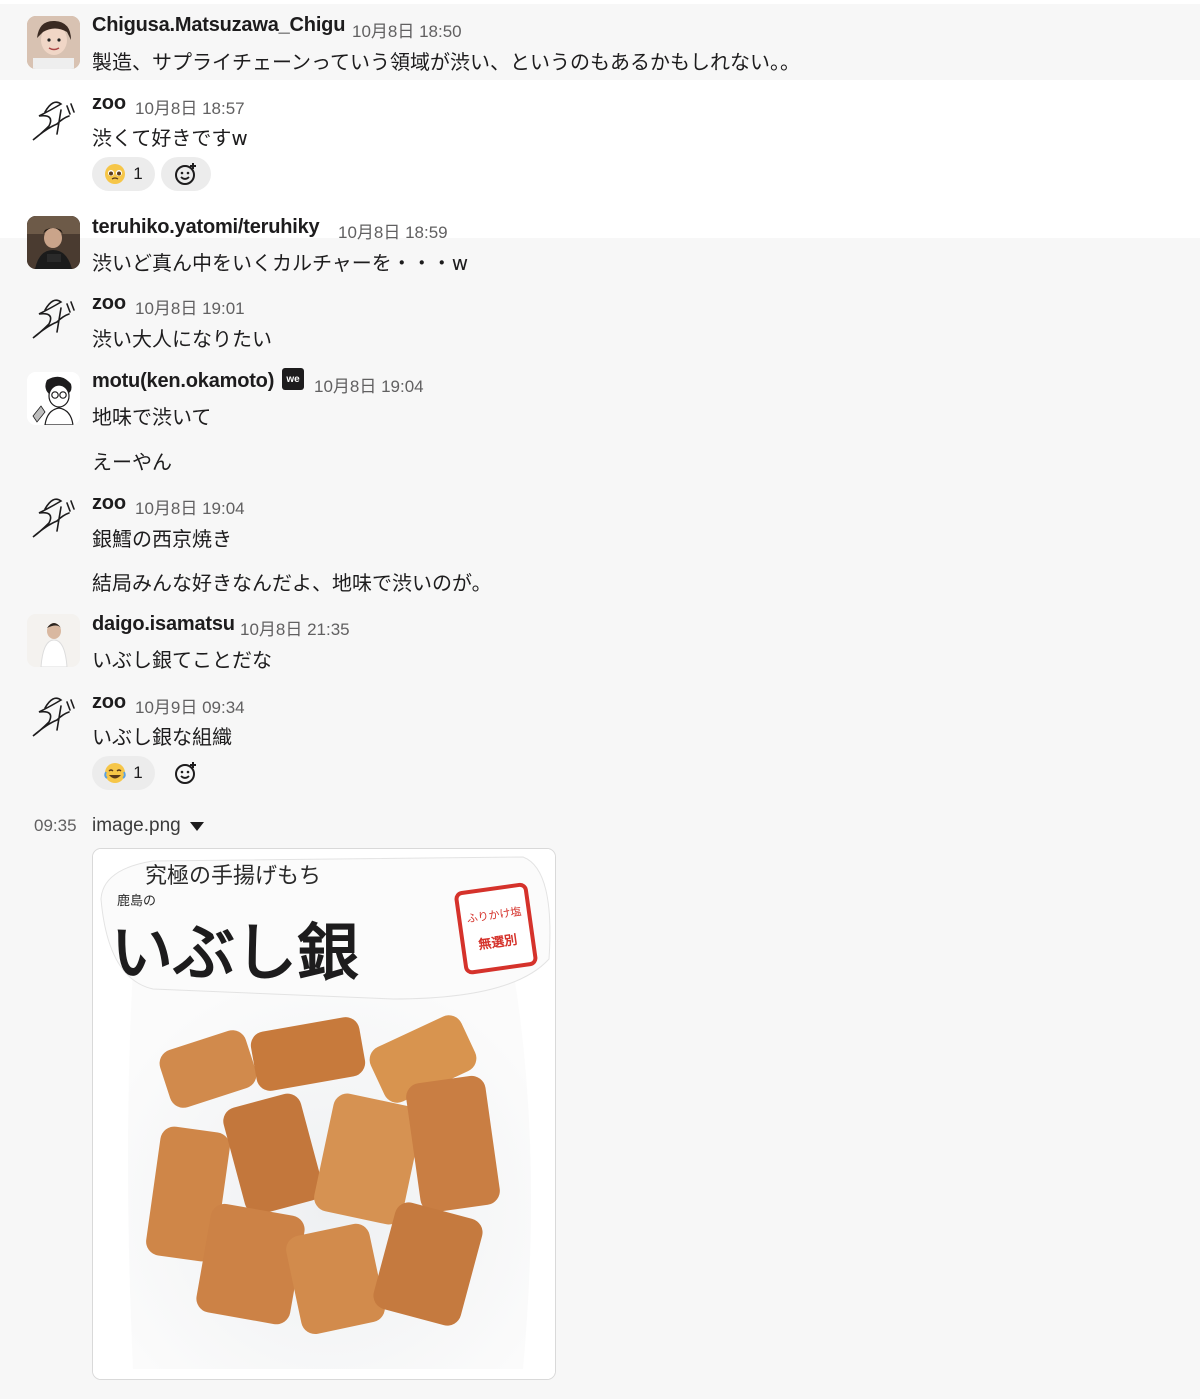 This screenshot has height=1399, width=1200. What do you see at coordinates (115, 773) in the screenshot?
I see `joy-face-icon` at bounding box center [115, 773].